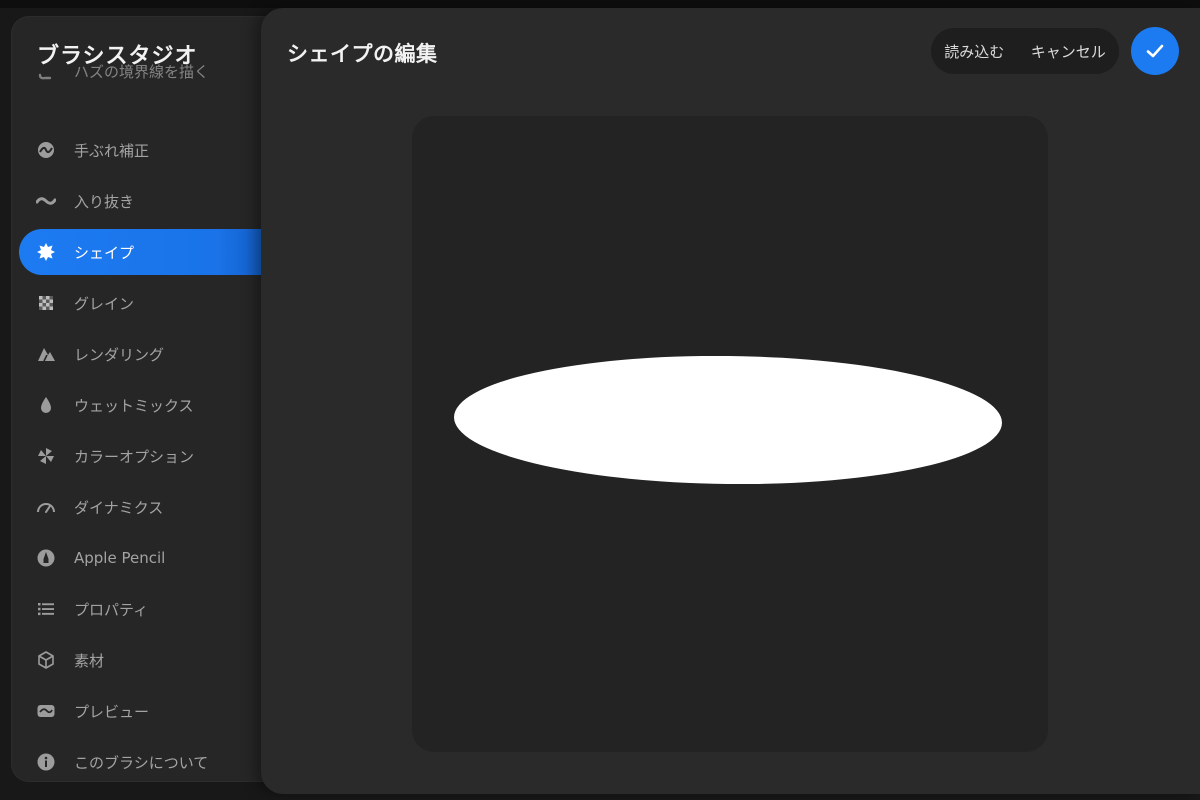  What do you see at coordinates (142, 71) in the screenshot?
I see `sidebar-item-label: ハズの境界線を描く` at bounding box center [142, 71].